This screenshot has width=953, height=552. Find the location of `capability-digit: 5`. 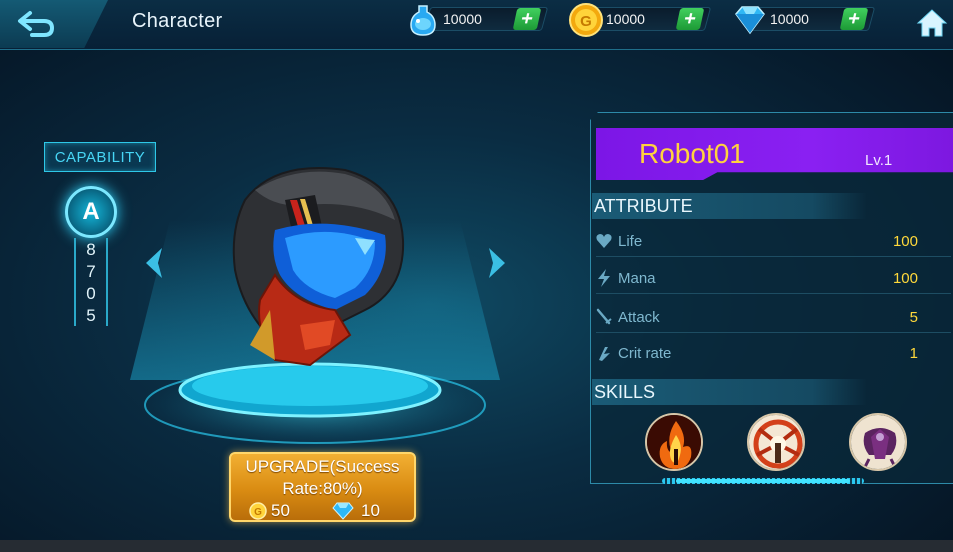

capability-digit: 5 is located at coordinates (91, 315).